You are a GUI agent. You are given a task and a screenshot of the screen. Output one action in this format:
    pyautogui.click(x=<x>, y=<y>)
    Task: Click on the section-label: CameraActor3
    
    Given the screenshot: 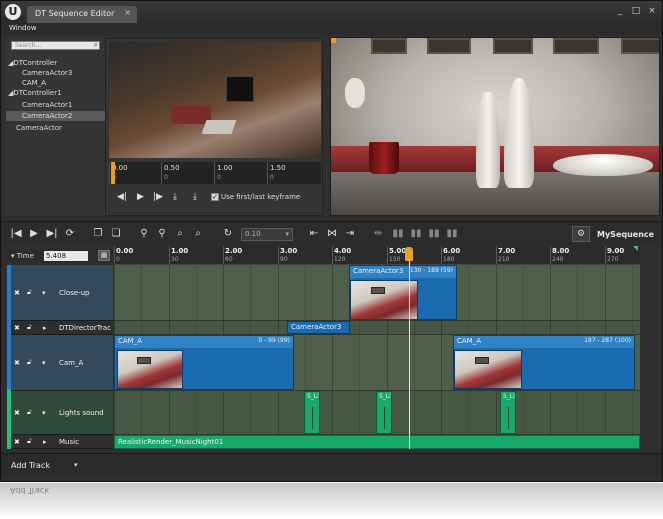 What is the action you would take?
    pyautogui.click(x=378, y=271)
    